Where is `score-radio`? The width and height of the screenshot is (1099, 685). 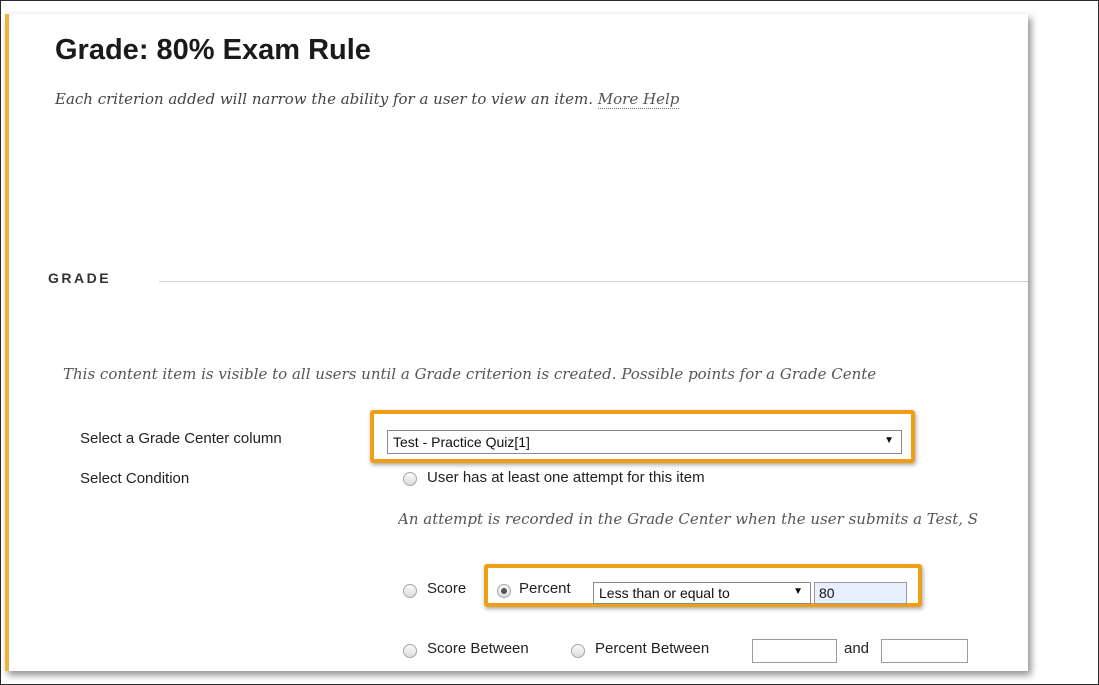 score-radio is located at coordinates (410, 591).